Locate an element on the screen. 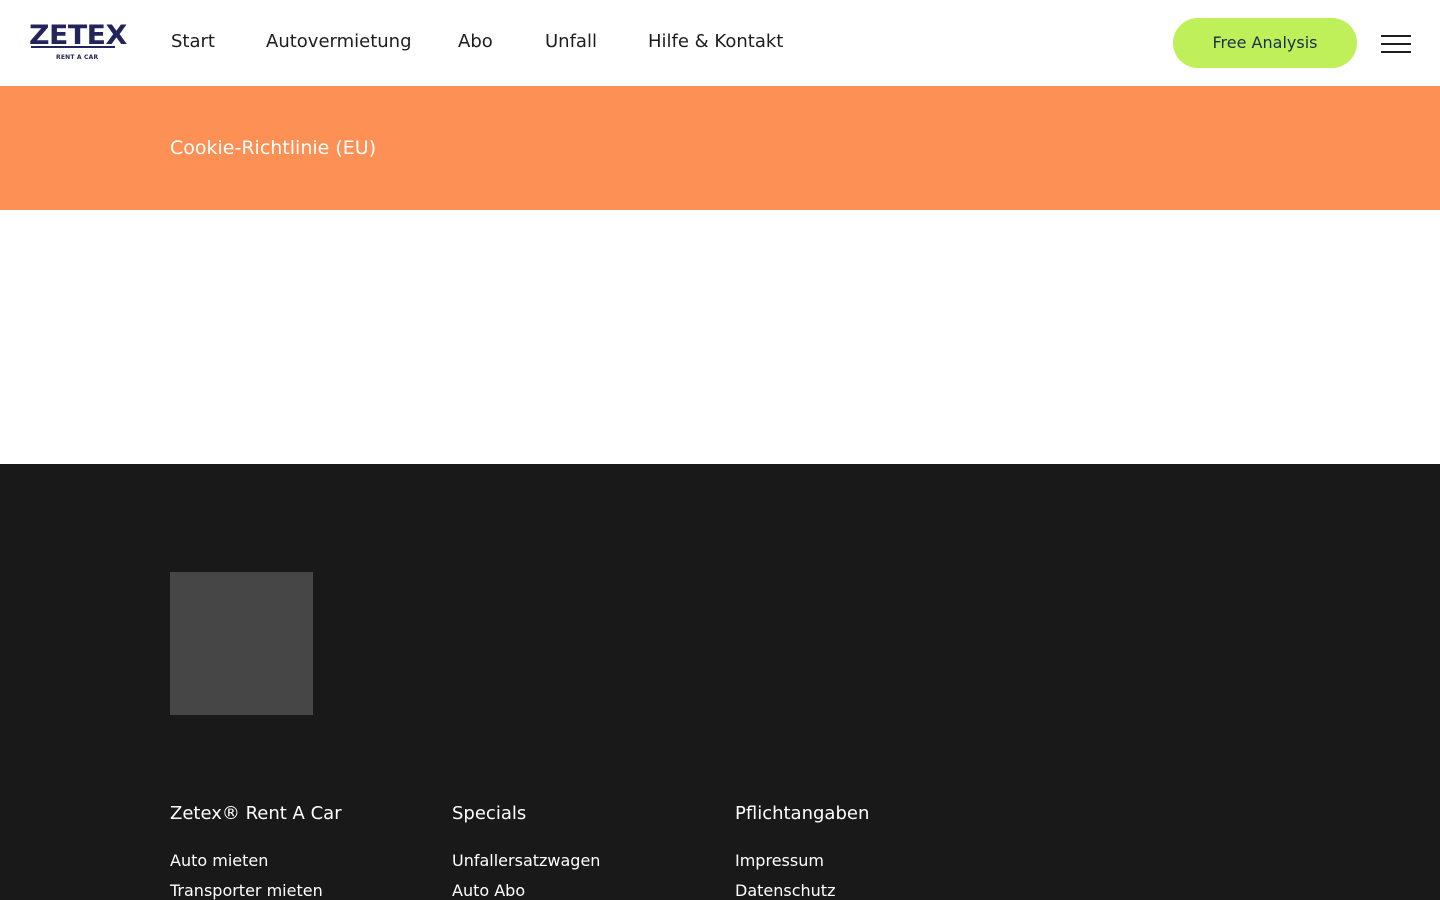  hamburger-menu-icon is located at coordinates (1396, 44).